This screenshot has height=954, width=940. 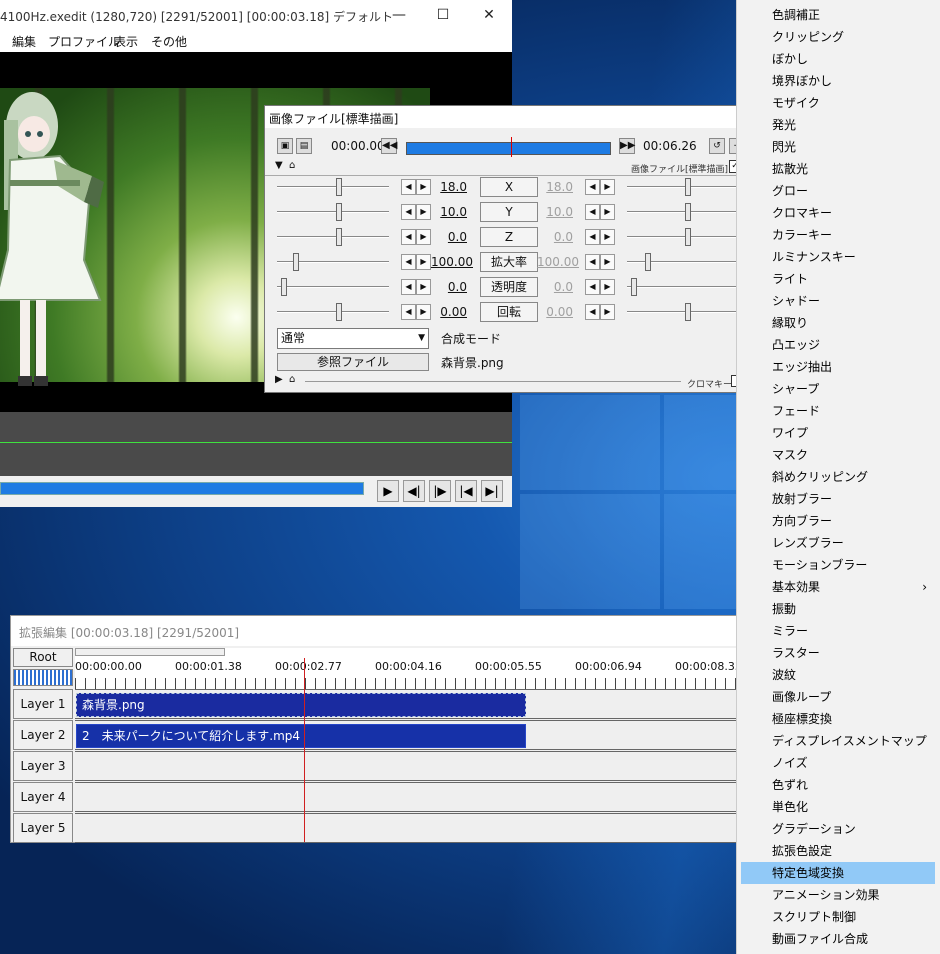 I want to click on menu-item: 振動, so click(x=837, y=609).